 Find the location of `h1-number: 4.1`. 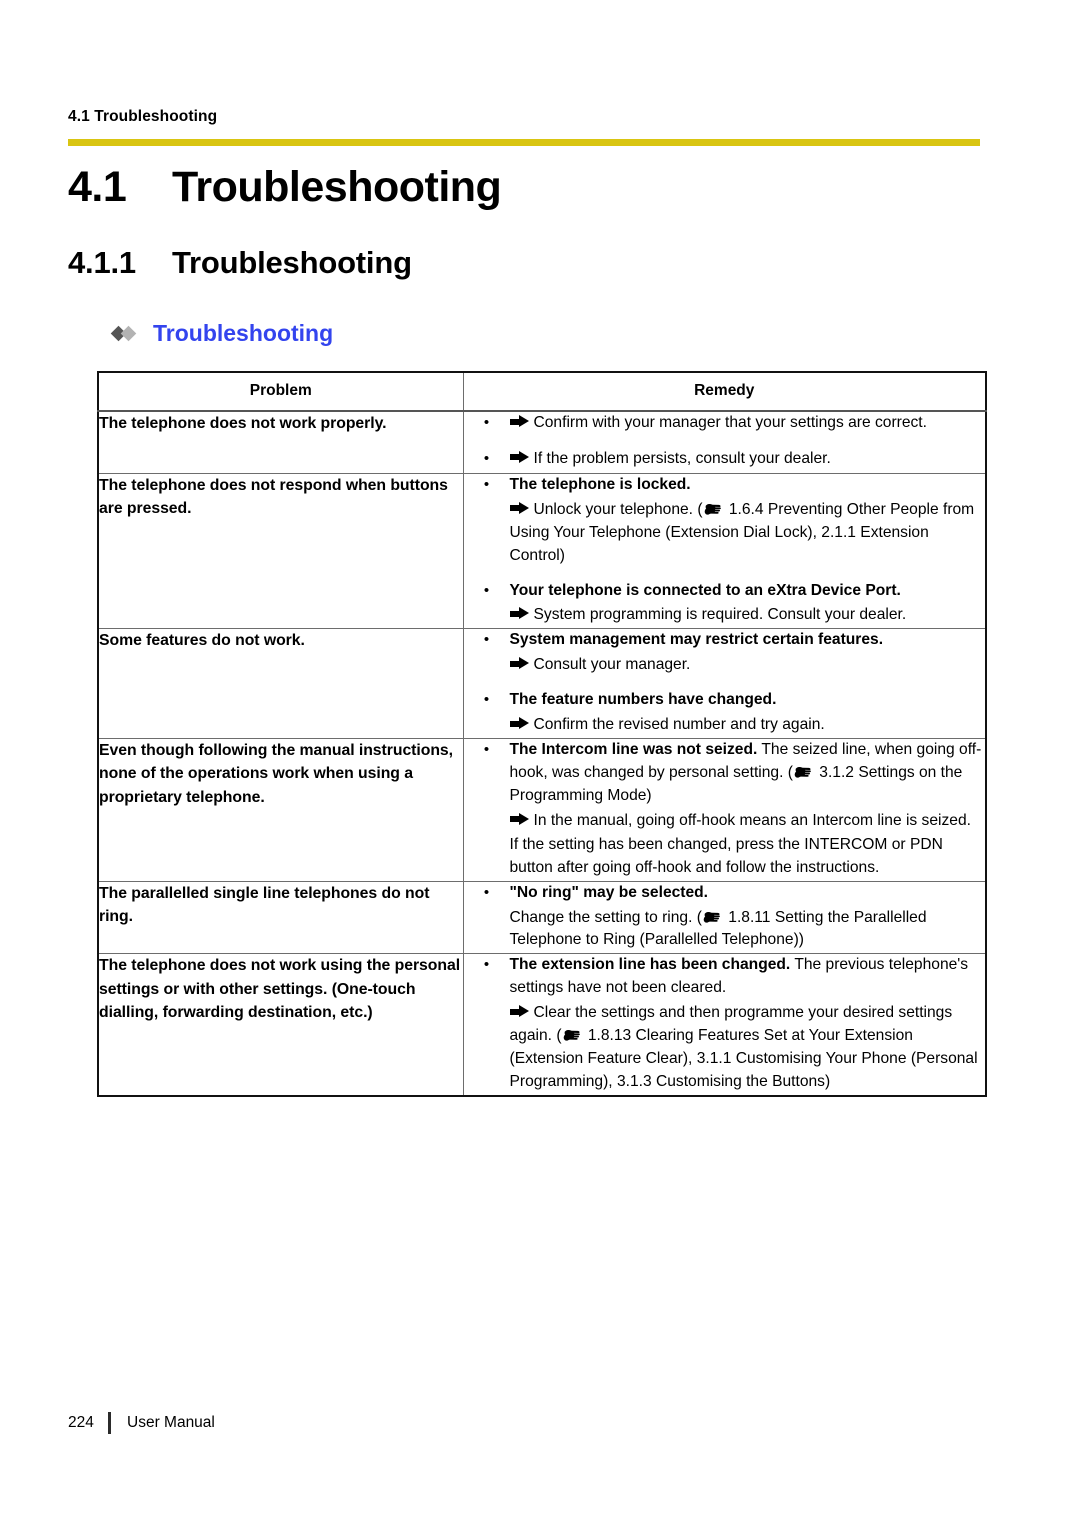

h1-number: 4.1 is located at coordinates (97, 187).